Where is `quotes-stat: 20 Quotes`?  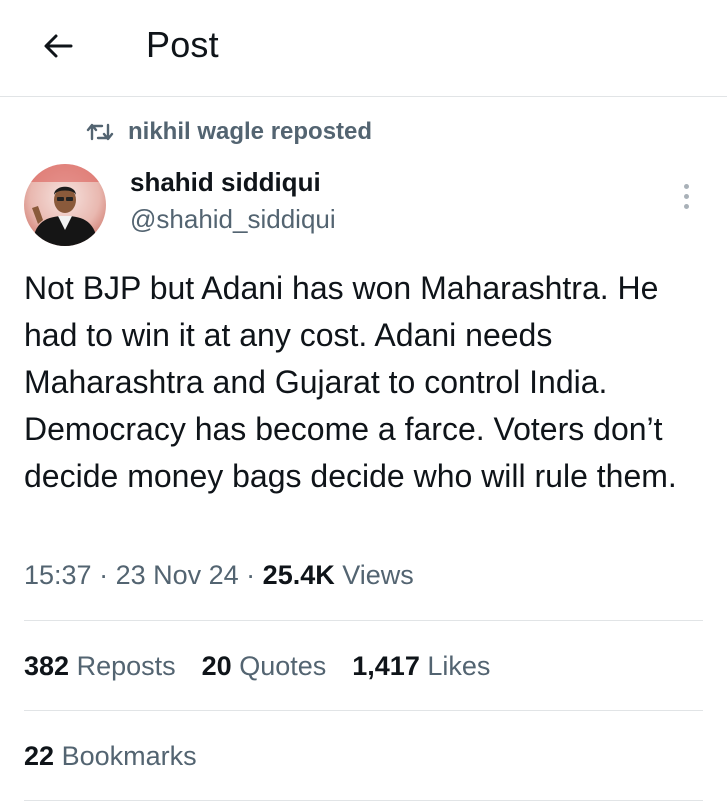 quotes-stat: 20 Quotes is located at coordinates (264, 666).